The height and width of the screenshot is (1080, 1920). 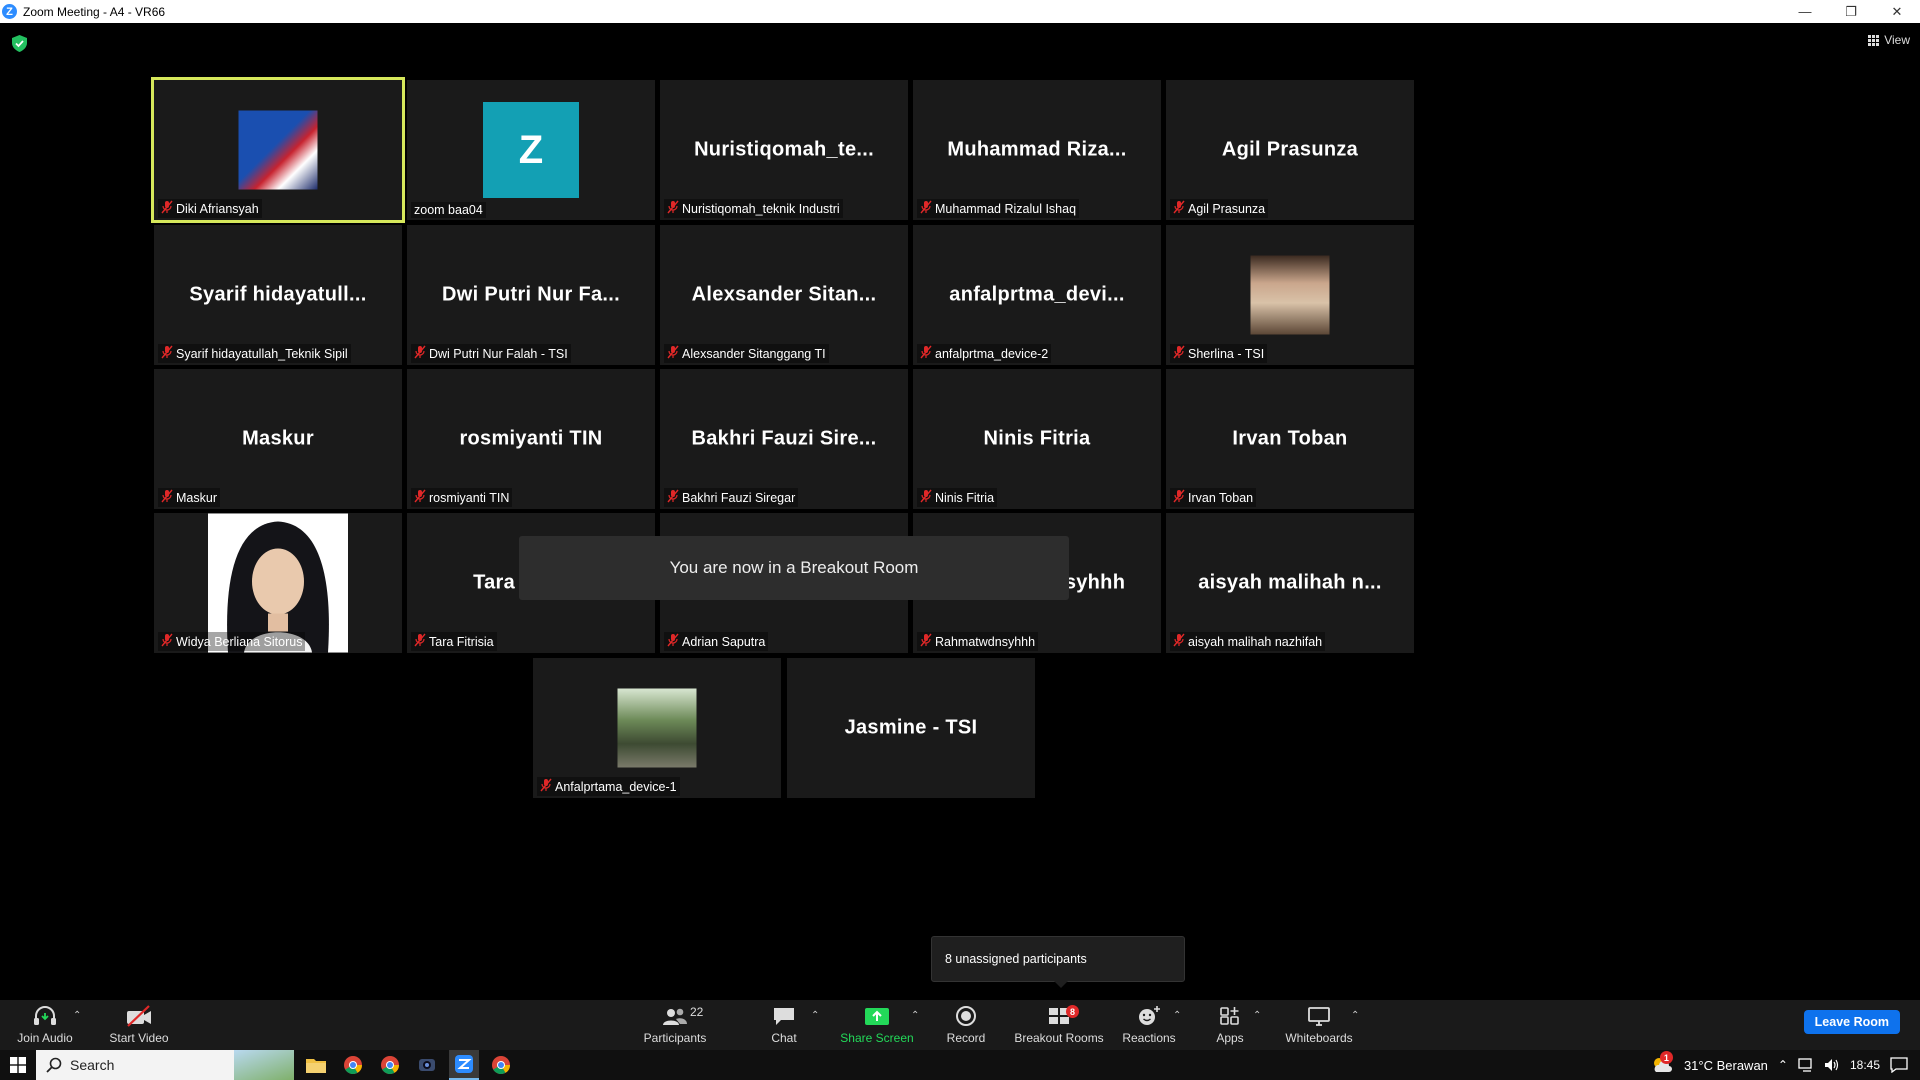 I want to click on search-icon, so click(x=54, y=1065).